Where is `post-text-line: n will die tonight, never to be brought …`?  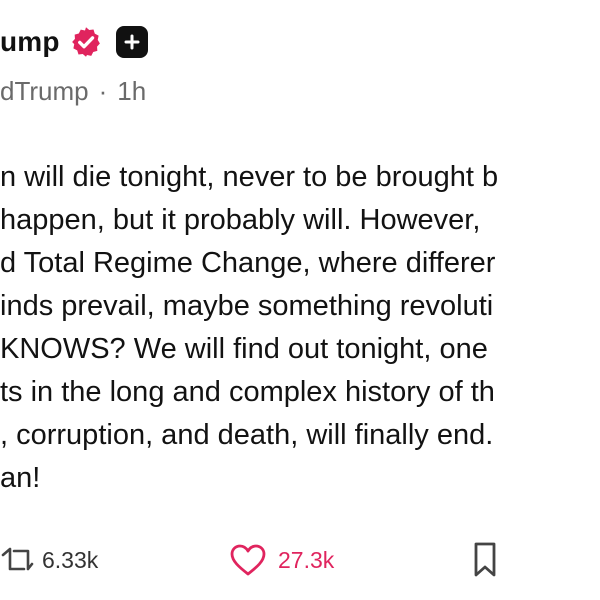 post-text-line: n will die tonight, never to be brought … is located at coordinates (249, 177).